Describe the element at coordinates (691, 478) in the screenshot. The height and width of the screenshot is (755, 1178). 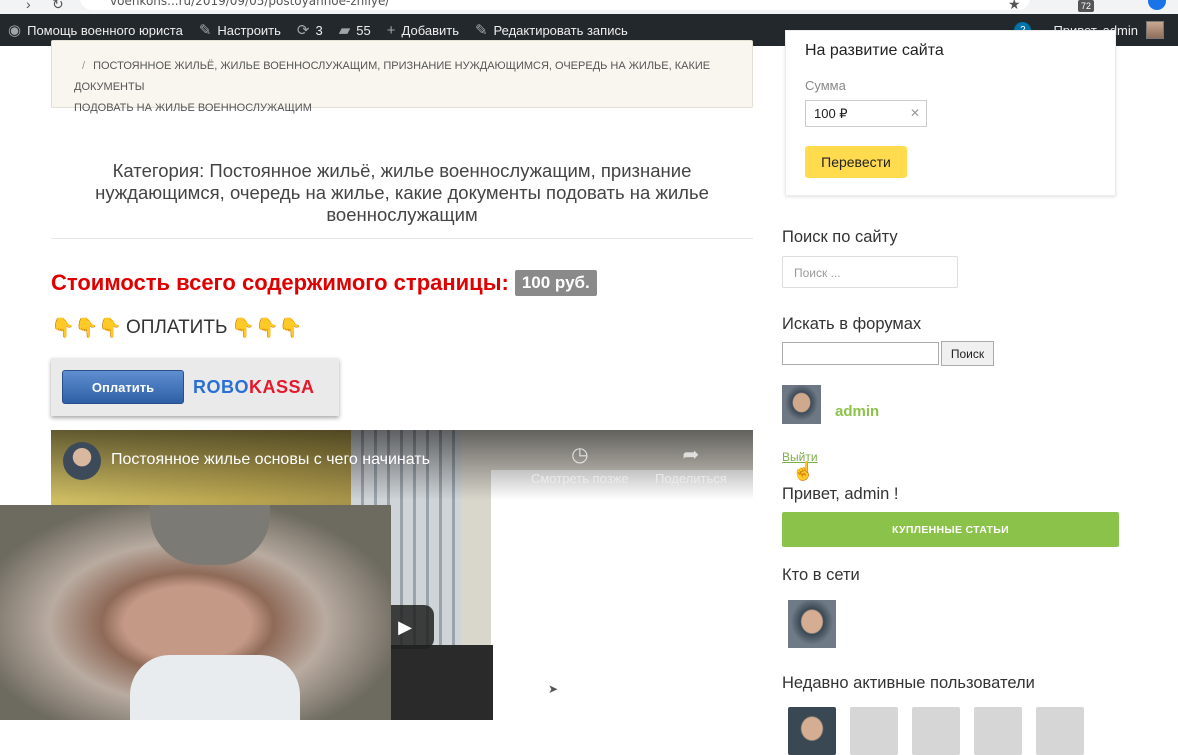
I see `share-label: Поделиться` at that location.